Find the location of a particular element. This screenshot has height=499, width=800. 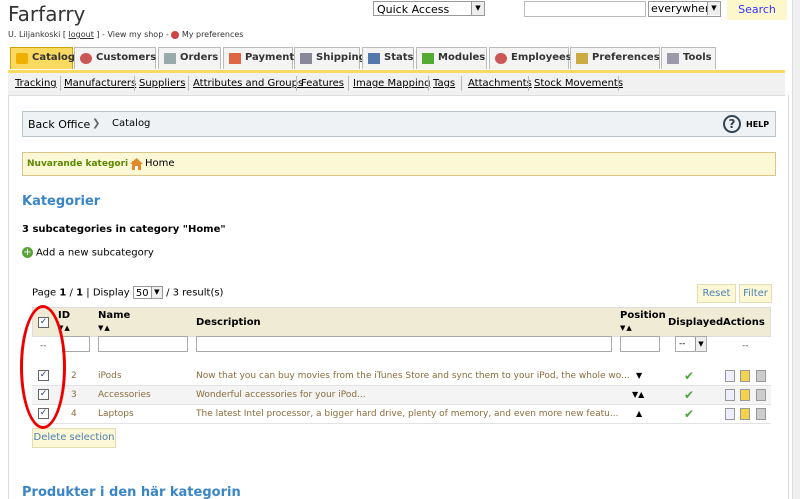

tab-shipping: Shipping is located at coordinates (330, 58).